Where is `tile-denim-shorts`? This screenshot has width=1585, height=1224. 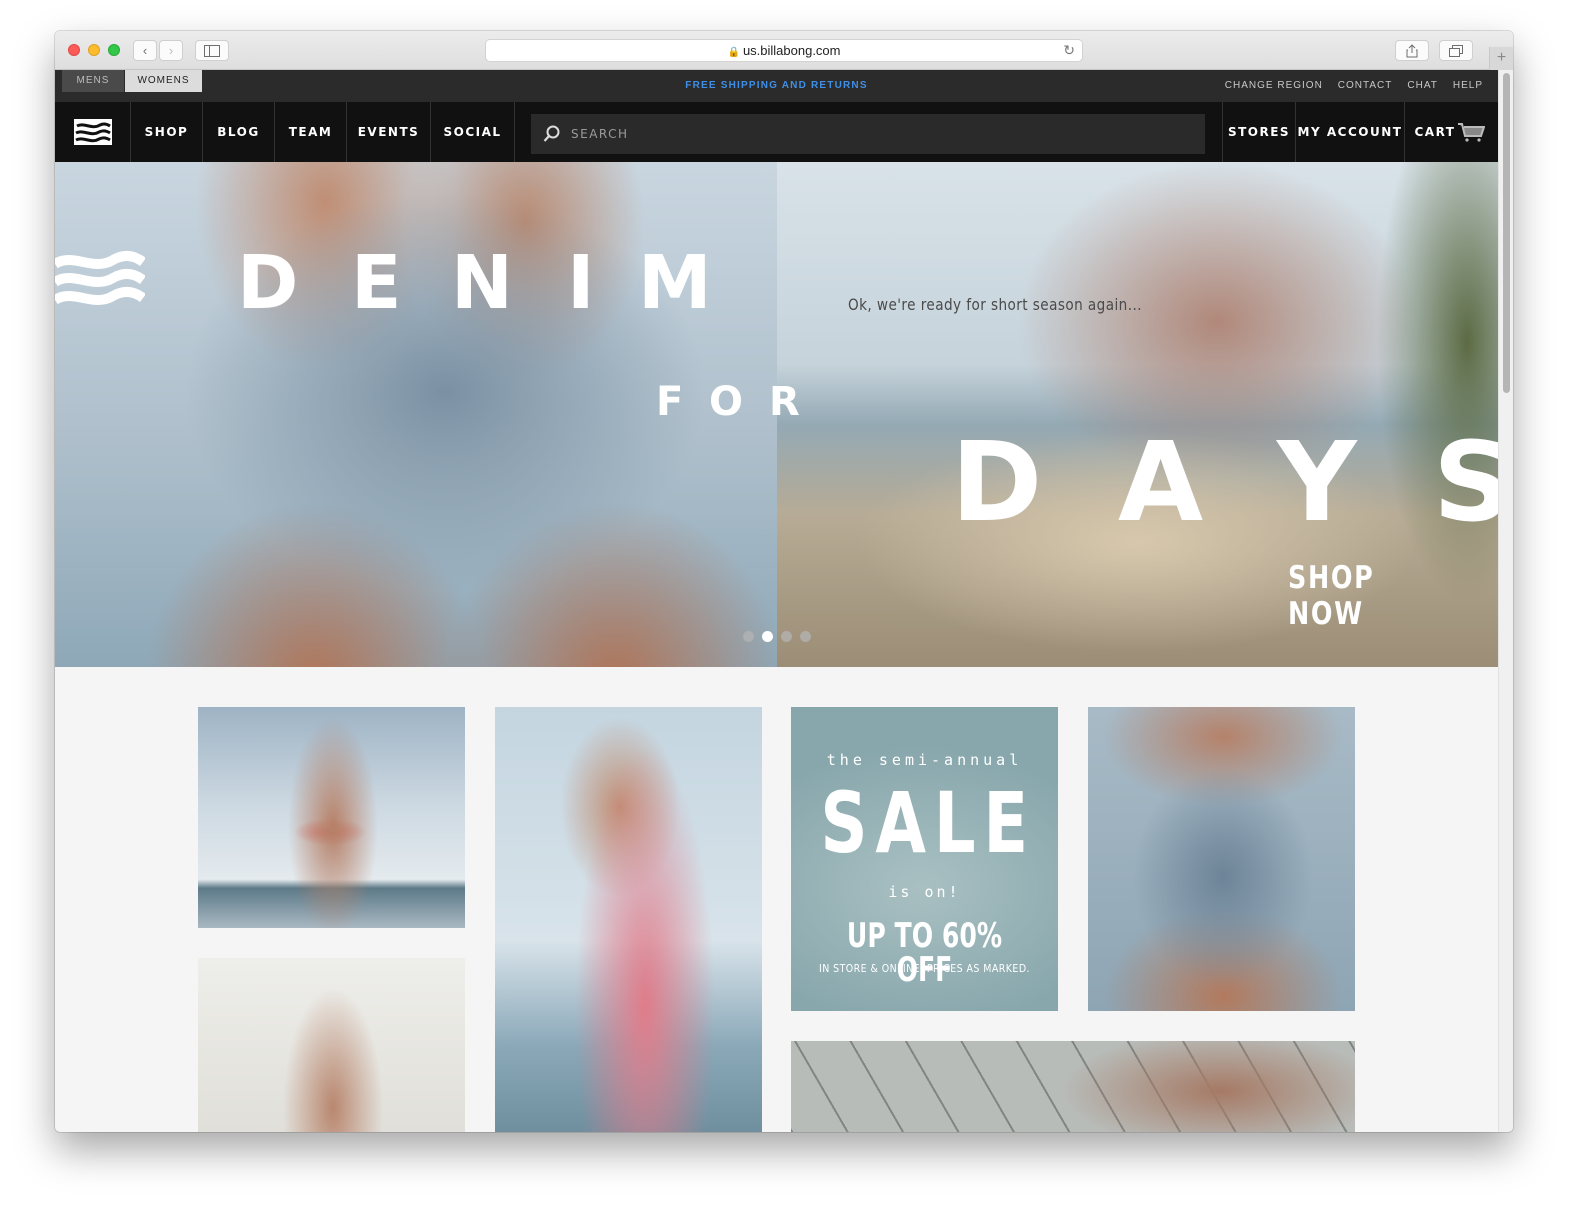
tile-denim-shorts is located at coordinates (1221, 859).